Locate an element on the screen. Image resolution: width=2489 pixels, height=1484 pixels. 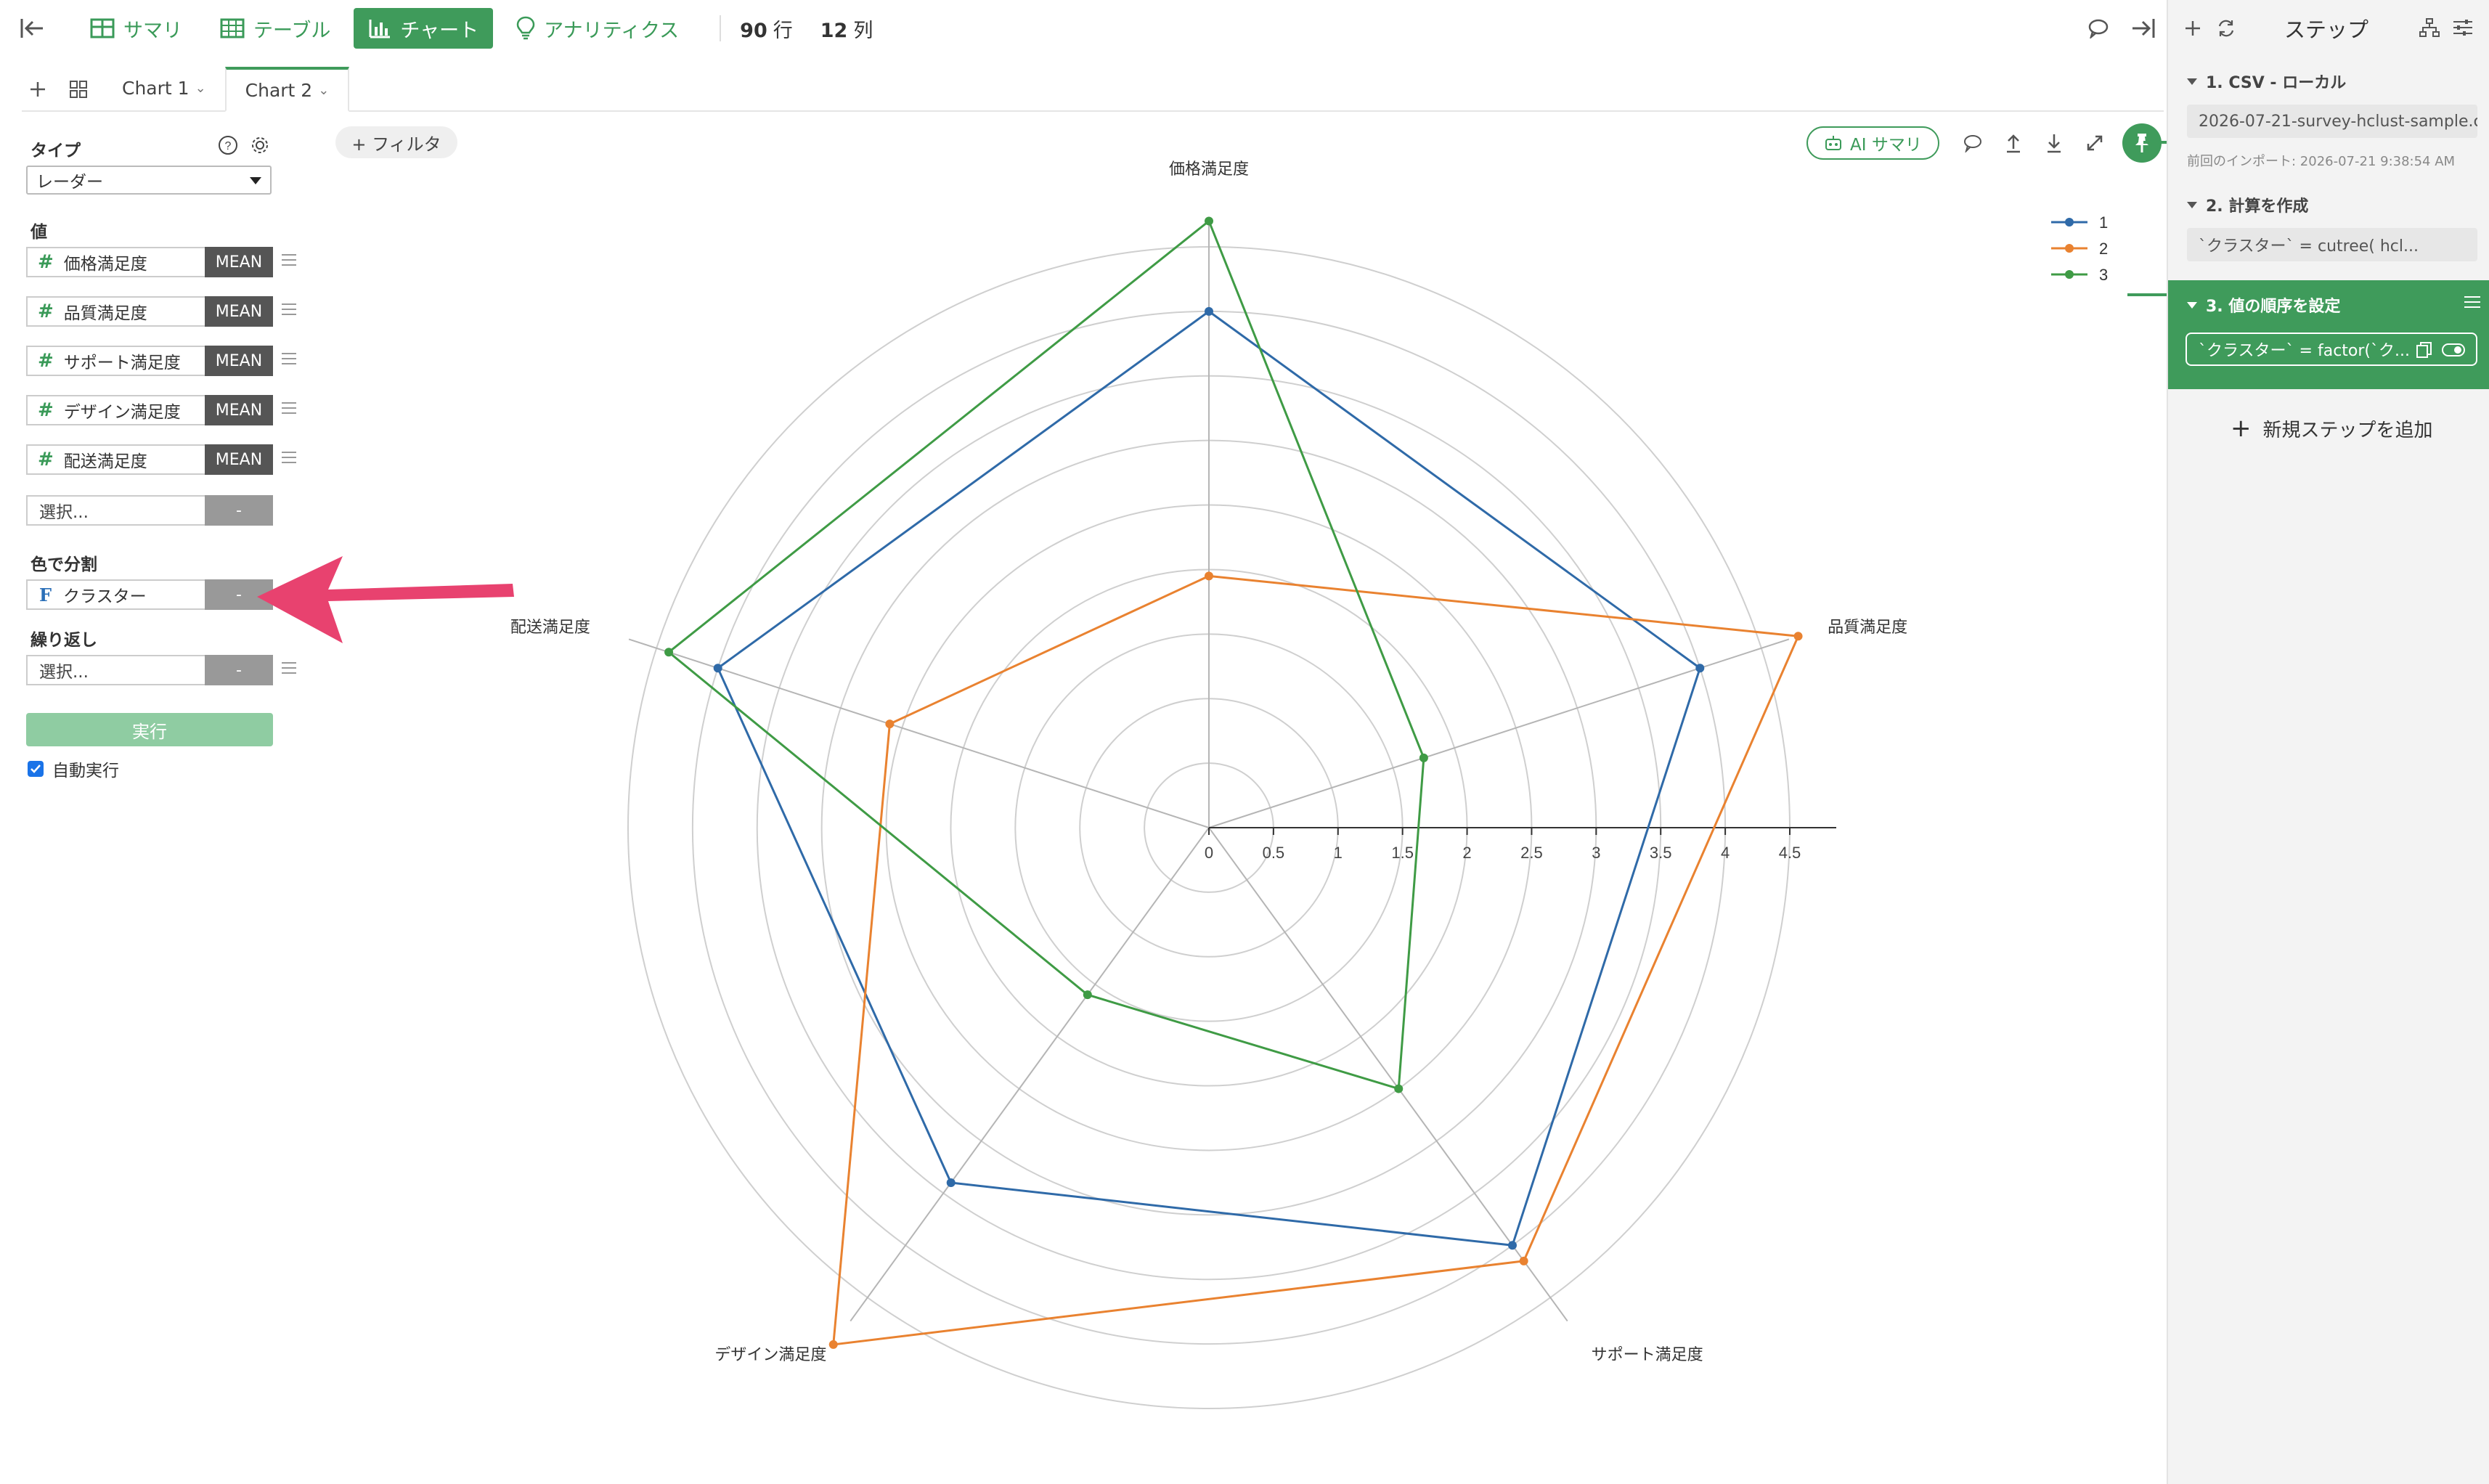
add-step-button: + 新規ステップを追加 is located at coordinates (2332, 428).